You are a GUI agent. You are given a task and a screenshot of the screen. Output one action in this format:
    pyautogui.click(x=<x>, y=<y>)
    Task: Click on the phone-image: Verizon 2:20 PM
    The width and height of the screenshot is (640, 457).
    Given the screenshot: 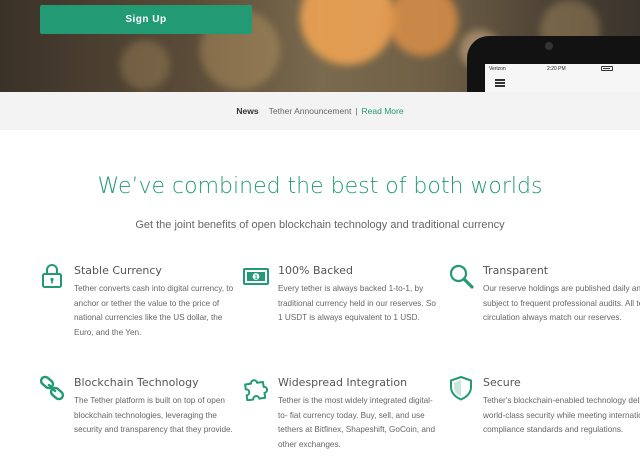 What is the action you would take?
    pyautogui.click(x=553, y=64)
    